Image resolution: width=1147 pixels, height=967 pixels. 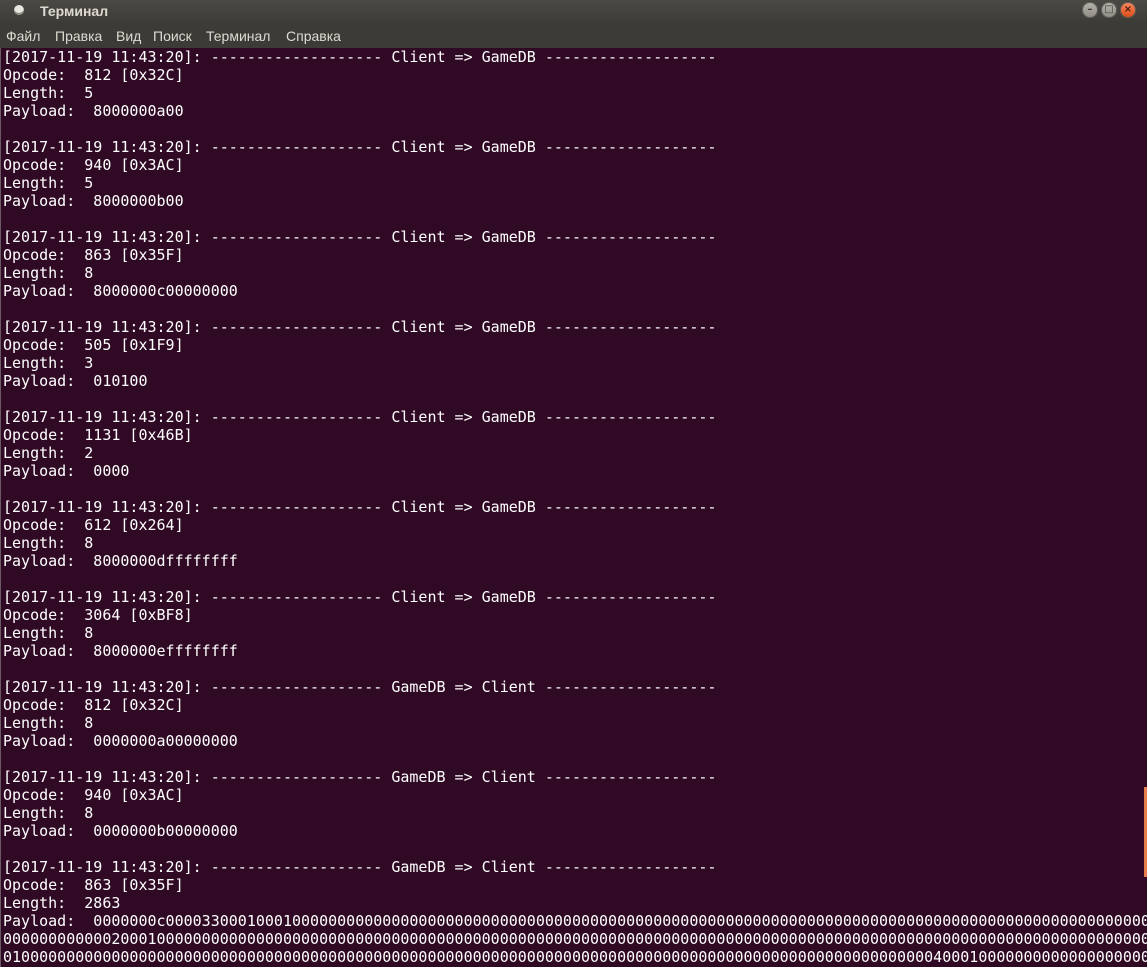 I want to click on terminal-line: Payload: 8000000c00000000, so click(x=120, y=291).